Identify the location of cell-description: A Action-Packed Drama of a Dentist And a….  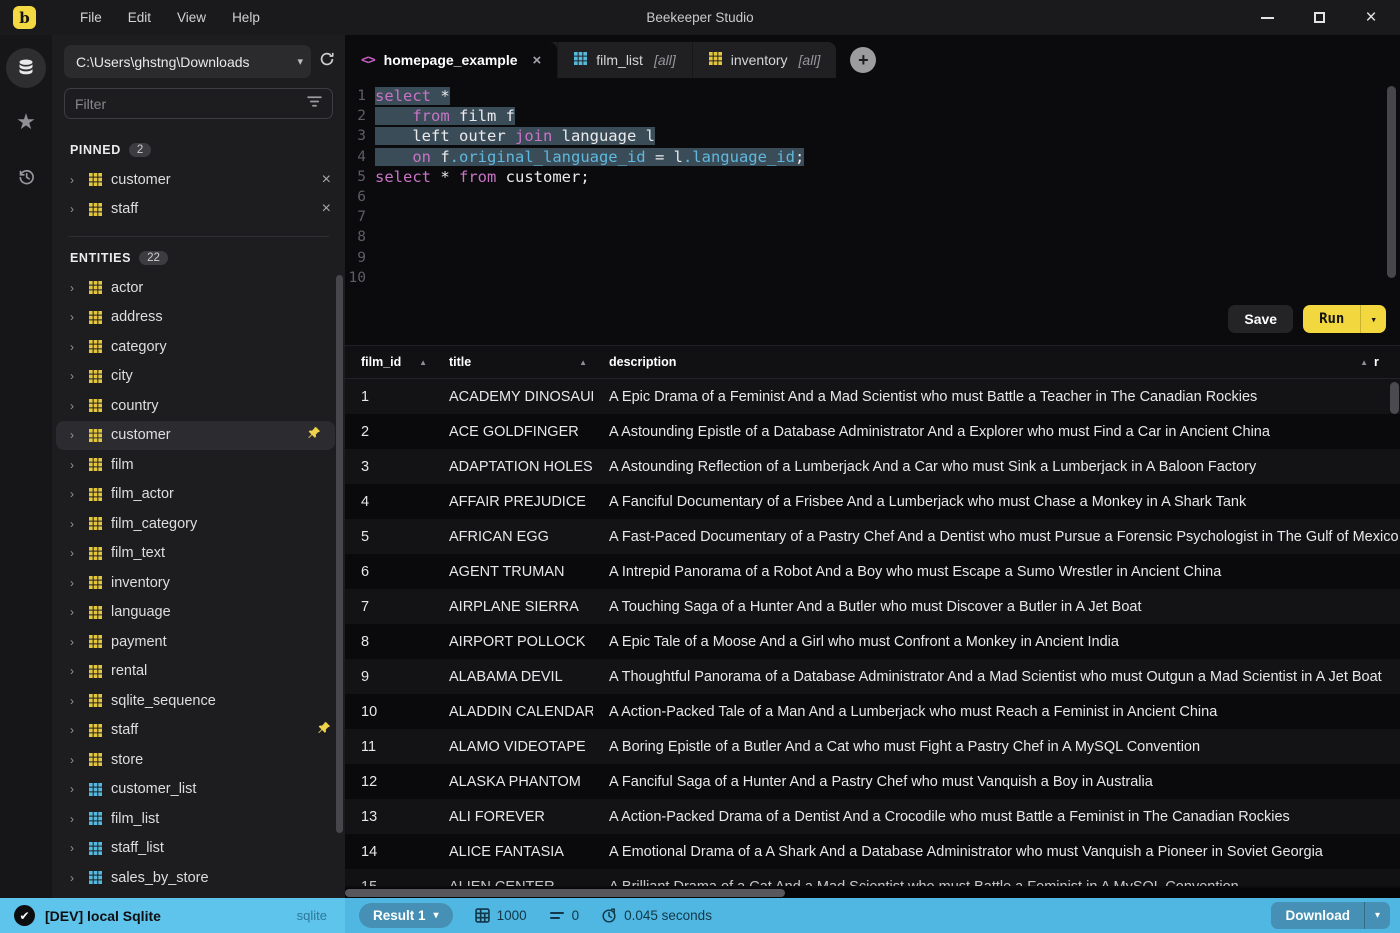
(996, 817).